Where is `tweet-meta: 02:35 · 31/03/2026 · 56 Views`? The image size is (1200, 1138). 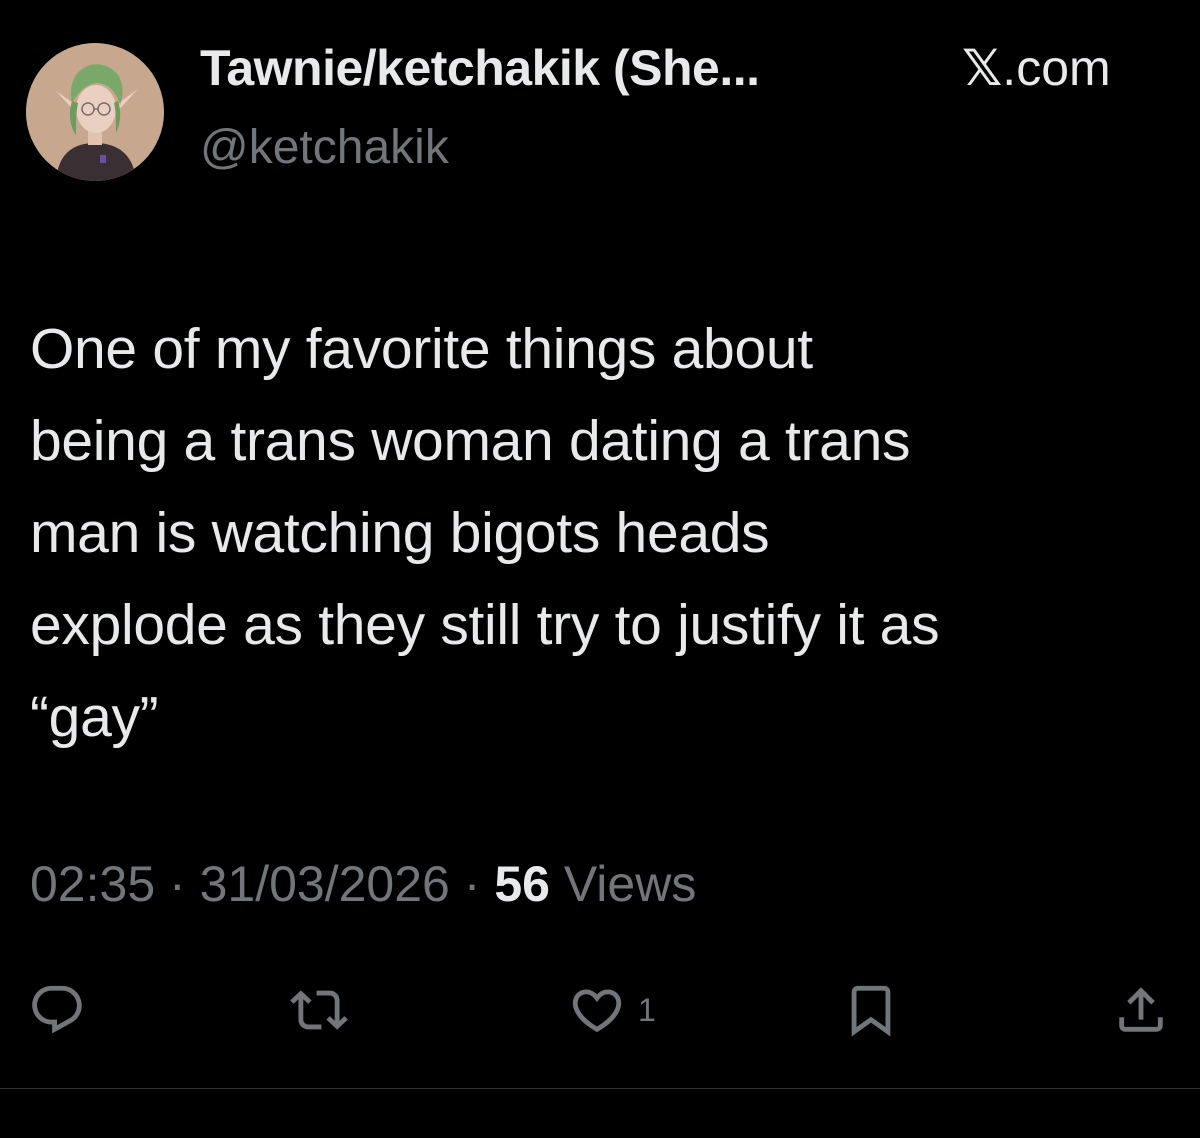 tweet-meta: 02:35 · 31/03/2026 · 56 Views is located at coordinates (363, 884).